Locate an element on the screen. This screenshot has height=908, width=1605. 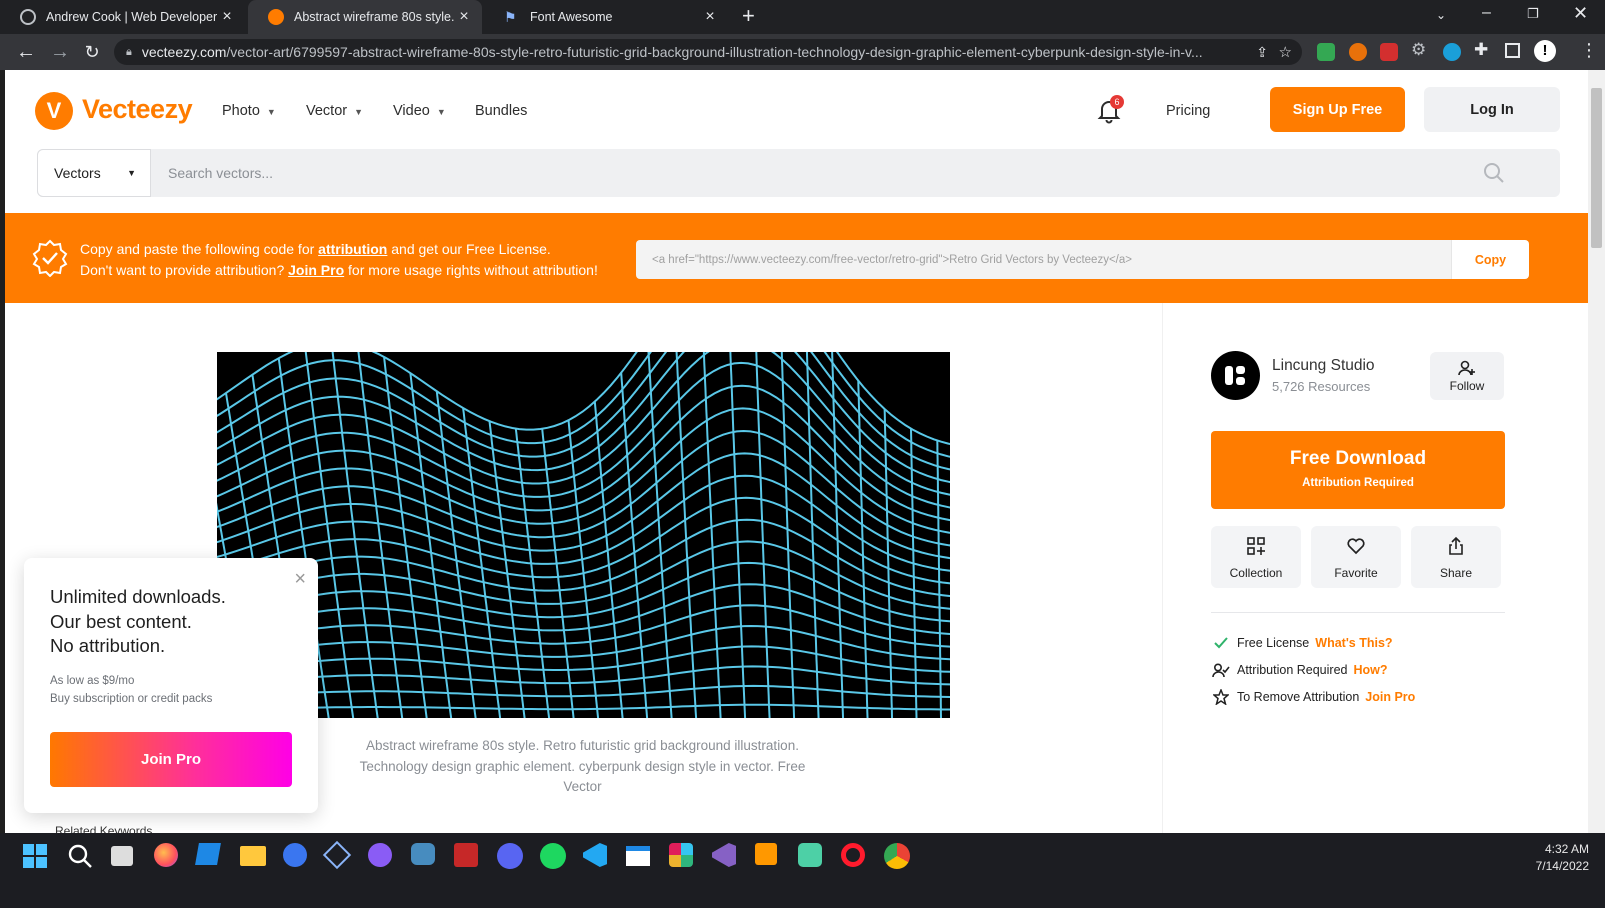
file-explorer-icon is located at coordinates (255, 858).